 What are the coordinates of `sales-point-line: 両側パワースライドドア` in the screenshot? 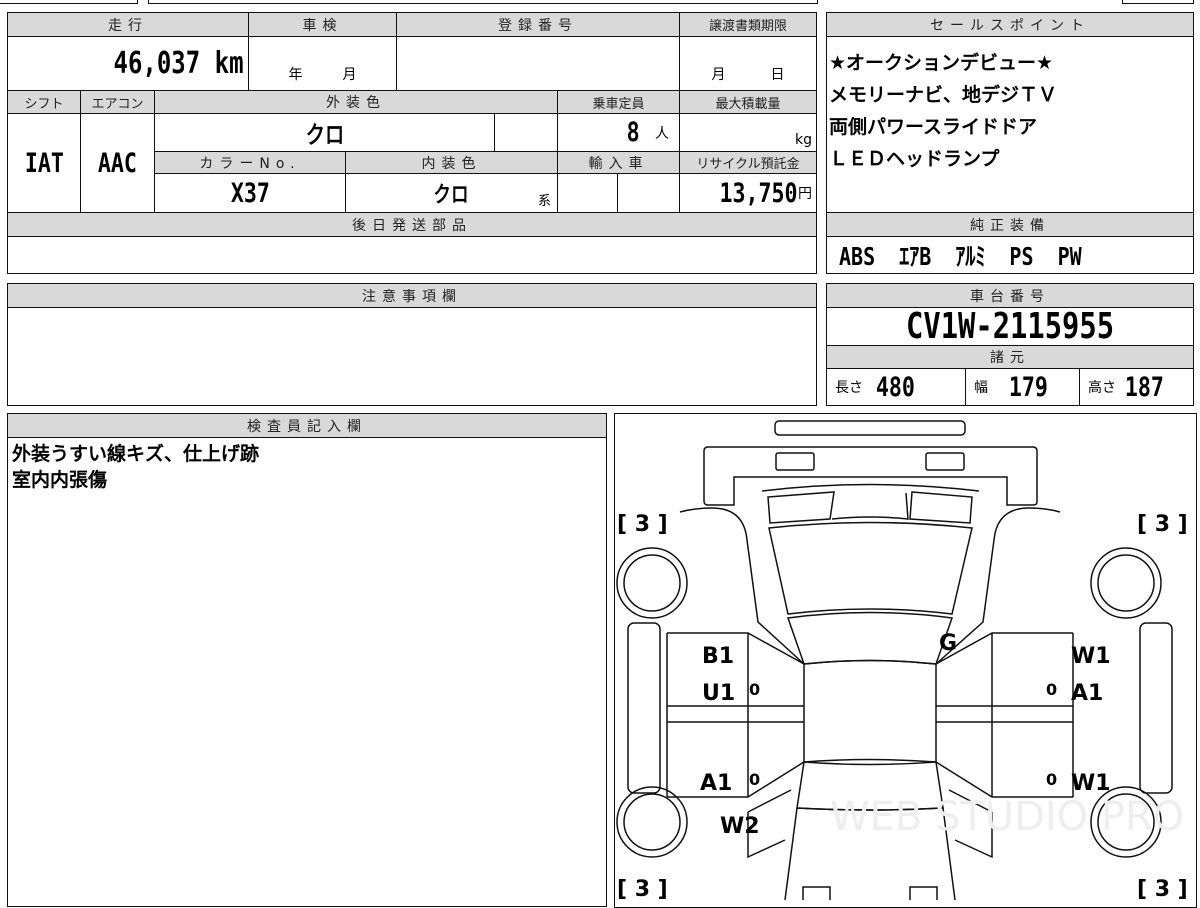 It's located at (933, 127).